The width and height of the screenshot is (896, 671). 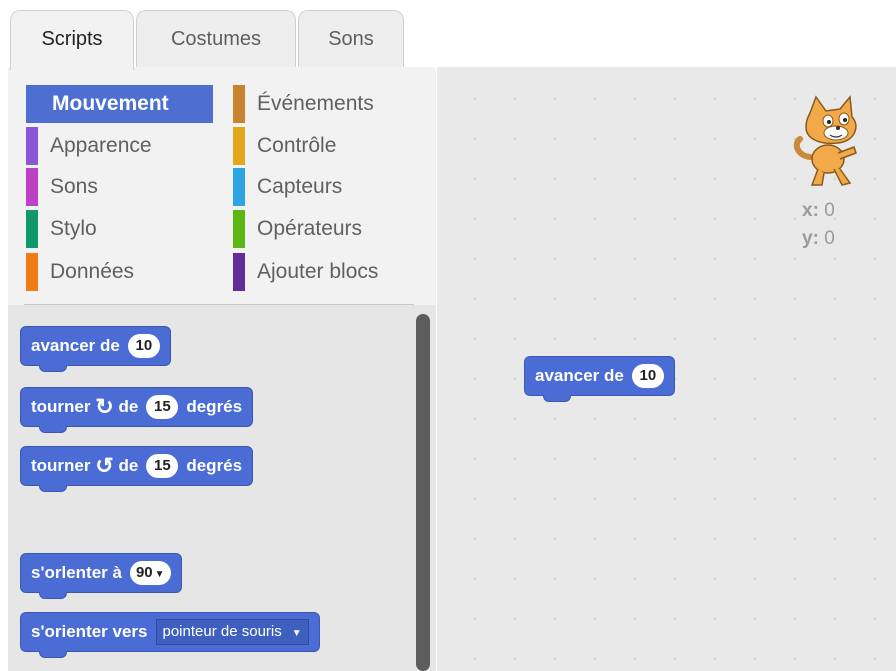 I want to click on sprite-x-coordinate: x: 0, so click(x=818, y=211).